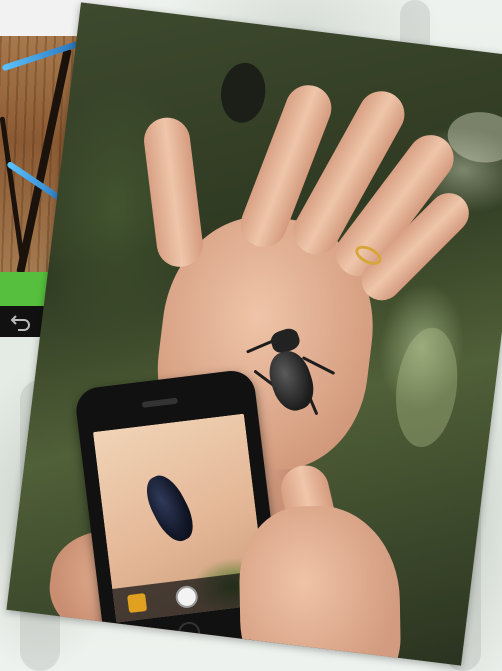 This screenshot has height=671, width=502. I want to click on shutter-button-icon, so click(186, 597).